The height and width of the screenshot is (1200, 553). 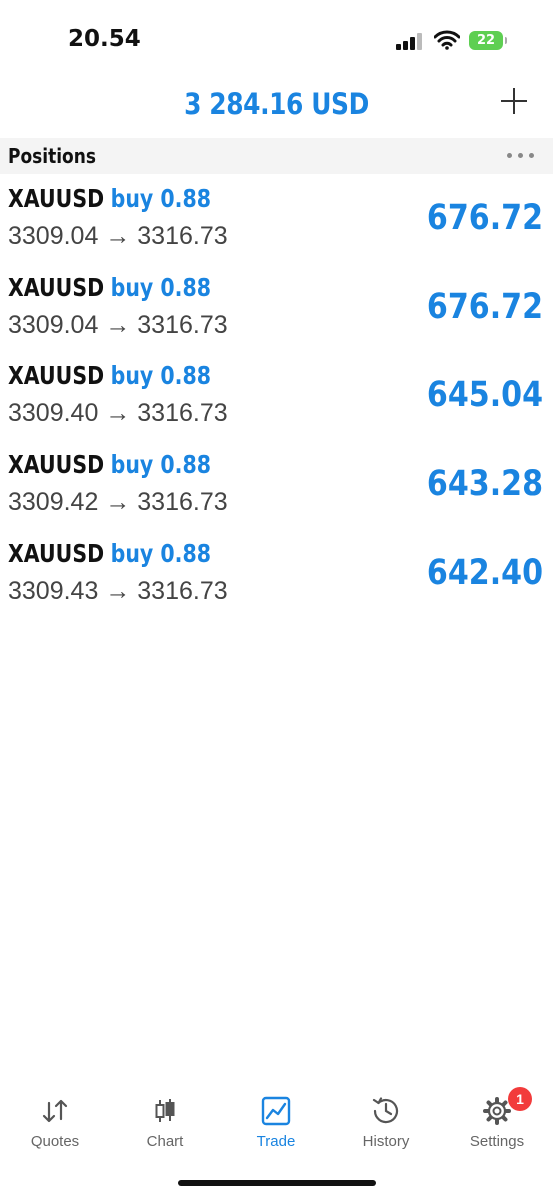 What do you see at coordinates (165, 1110) in the screenshot?
I see `candlestick-chart-icon` at bounding box center [165, 1110].